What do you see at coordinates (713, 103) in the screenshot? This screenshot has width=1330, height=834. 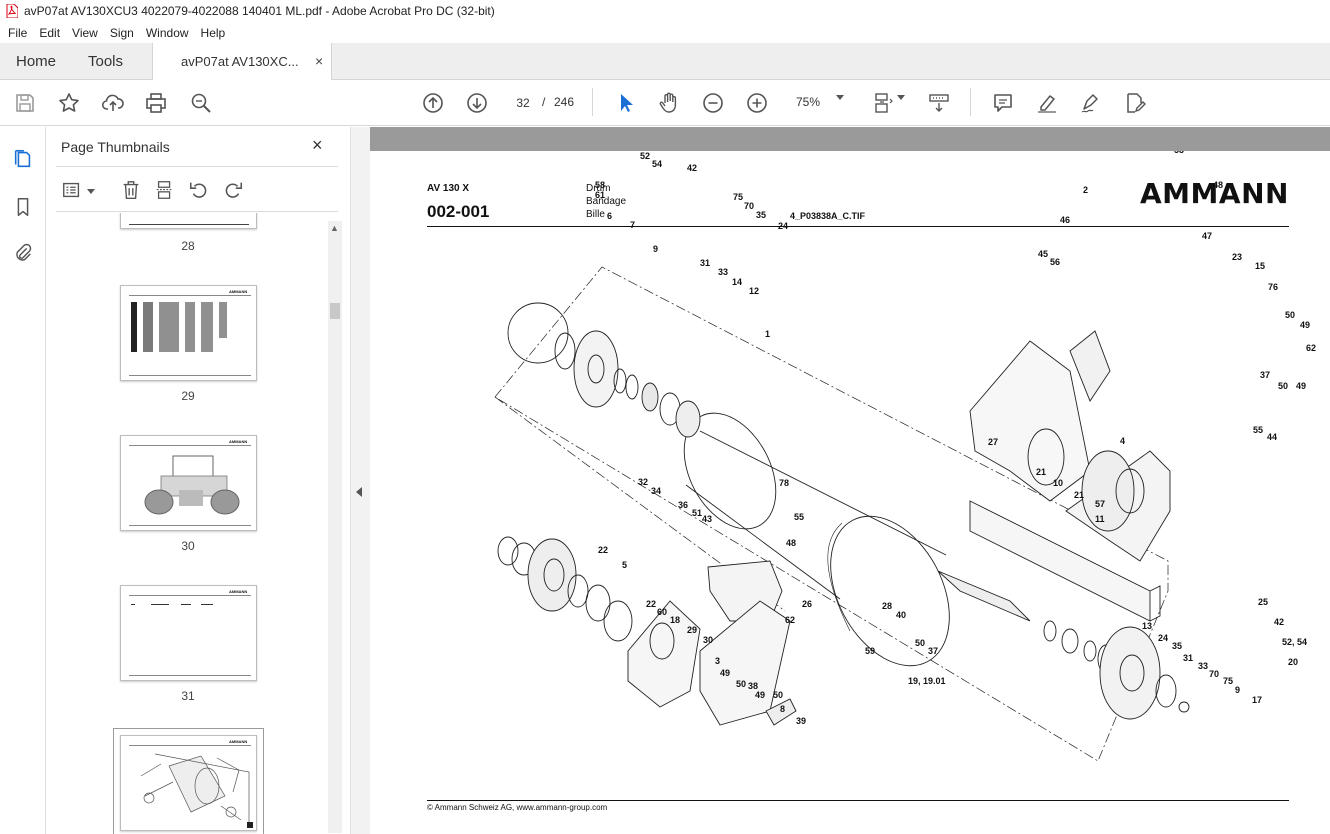 I see `zoom-out-icon` at bounding box center [713, 103].